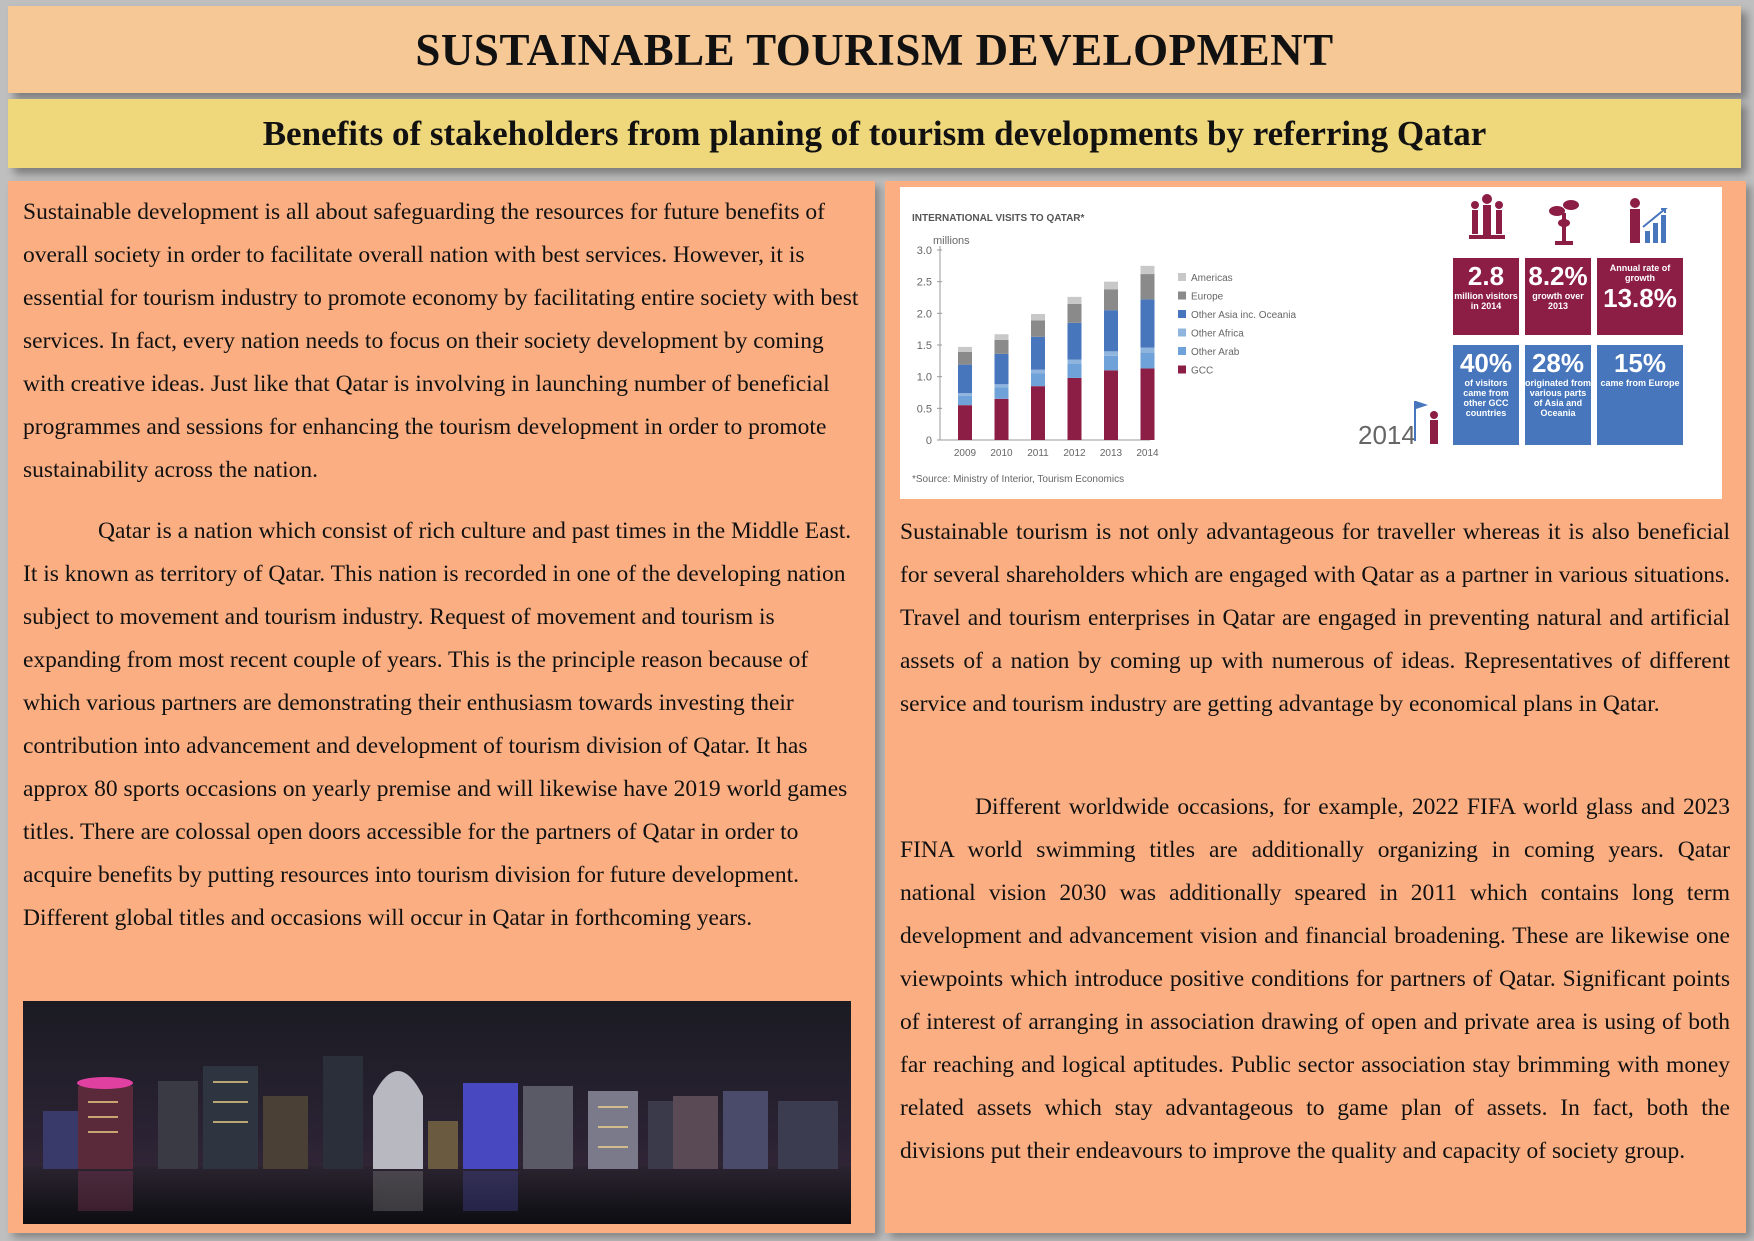 This screenshot has height=1241, width=1754. What do you see at coordinates (1640, 273) in the screenshot?
I see `stat-caption: Annual rate of growth` at bounding box center [1640, 273].